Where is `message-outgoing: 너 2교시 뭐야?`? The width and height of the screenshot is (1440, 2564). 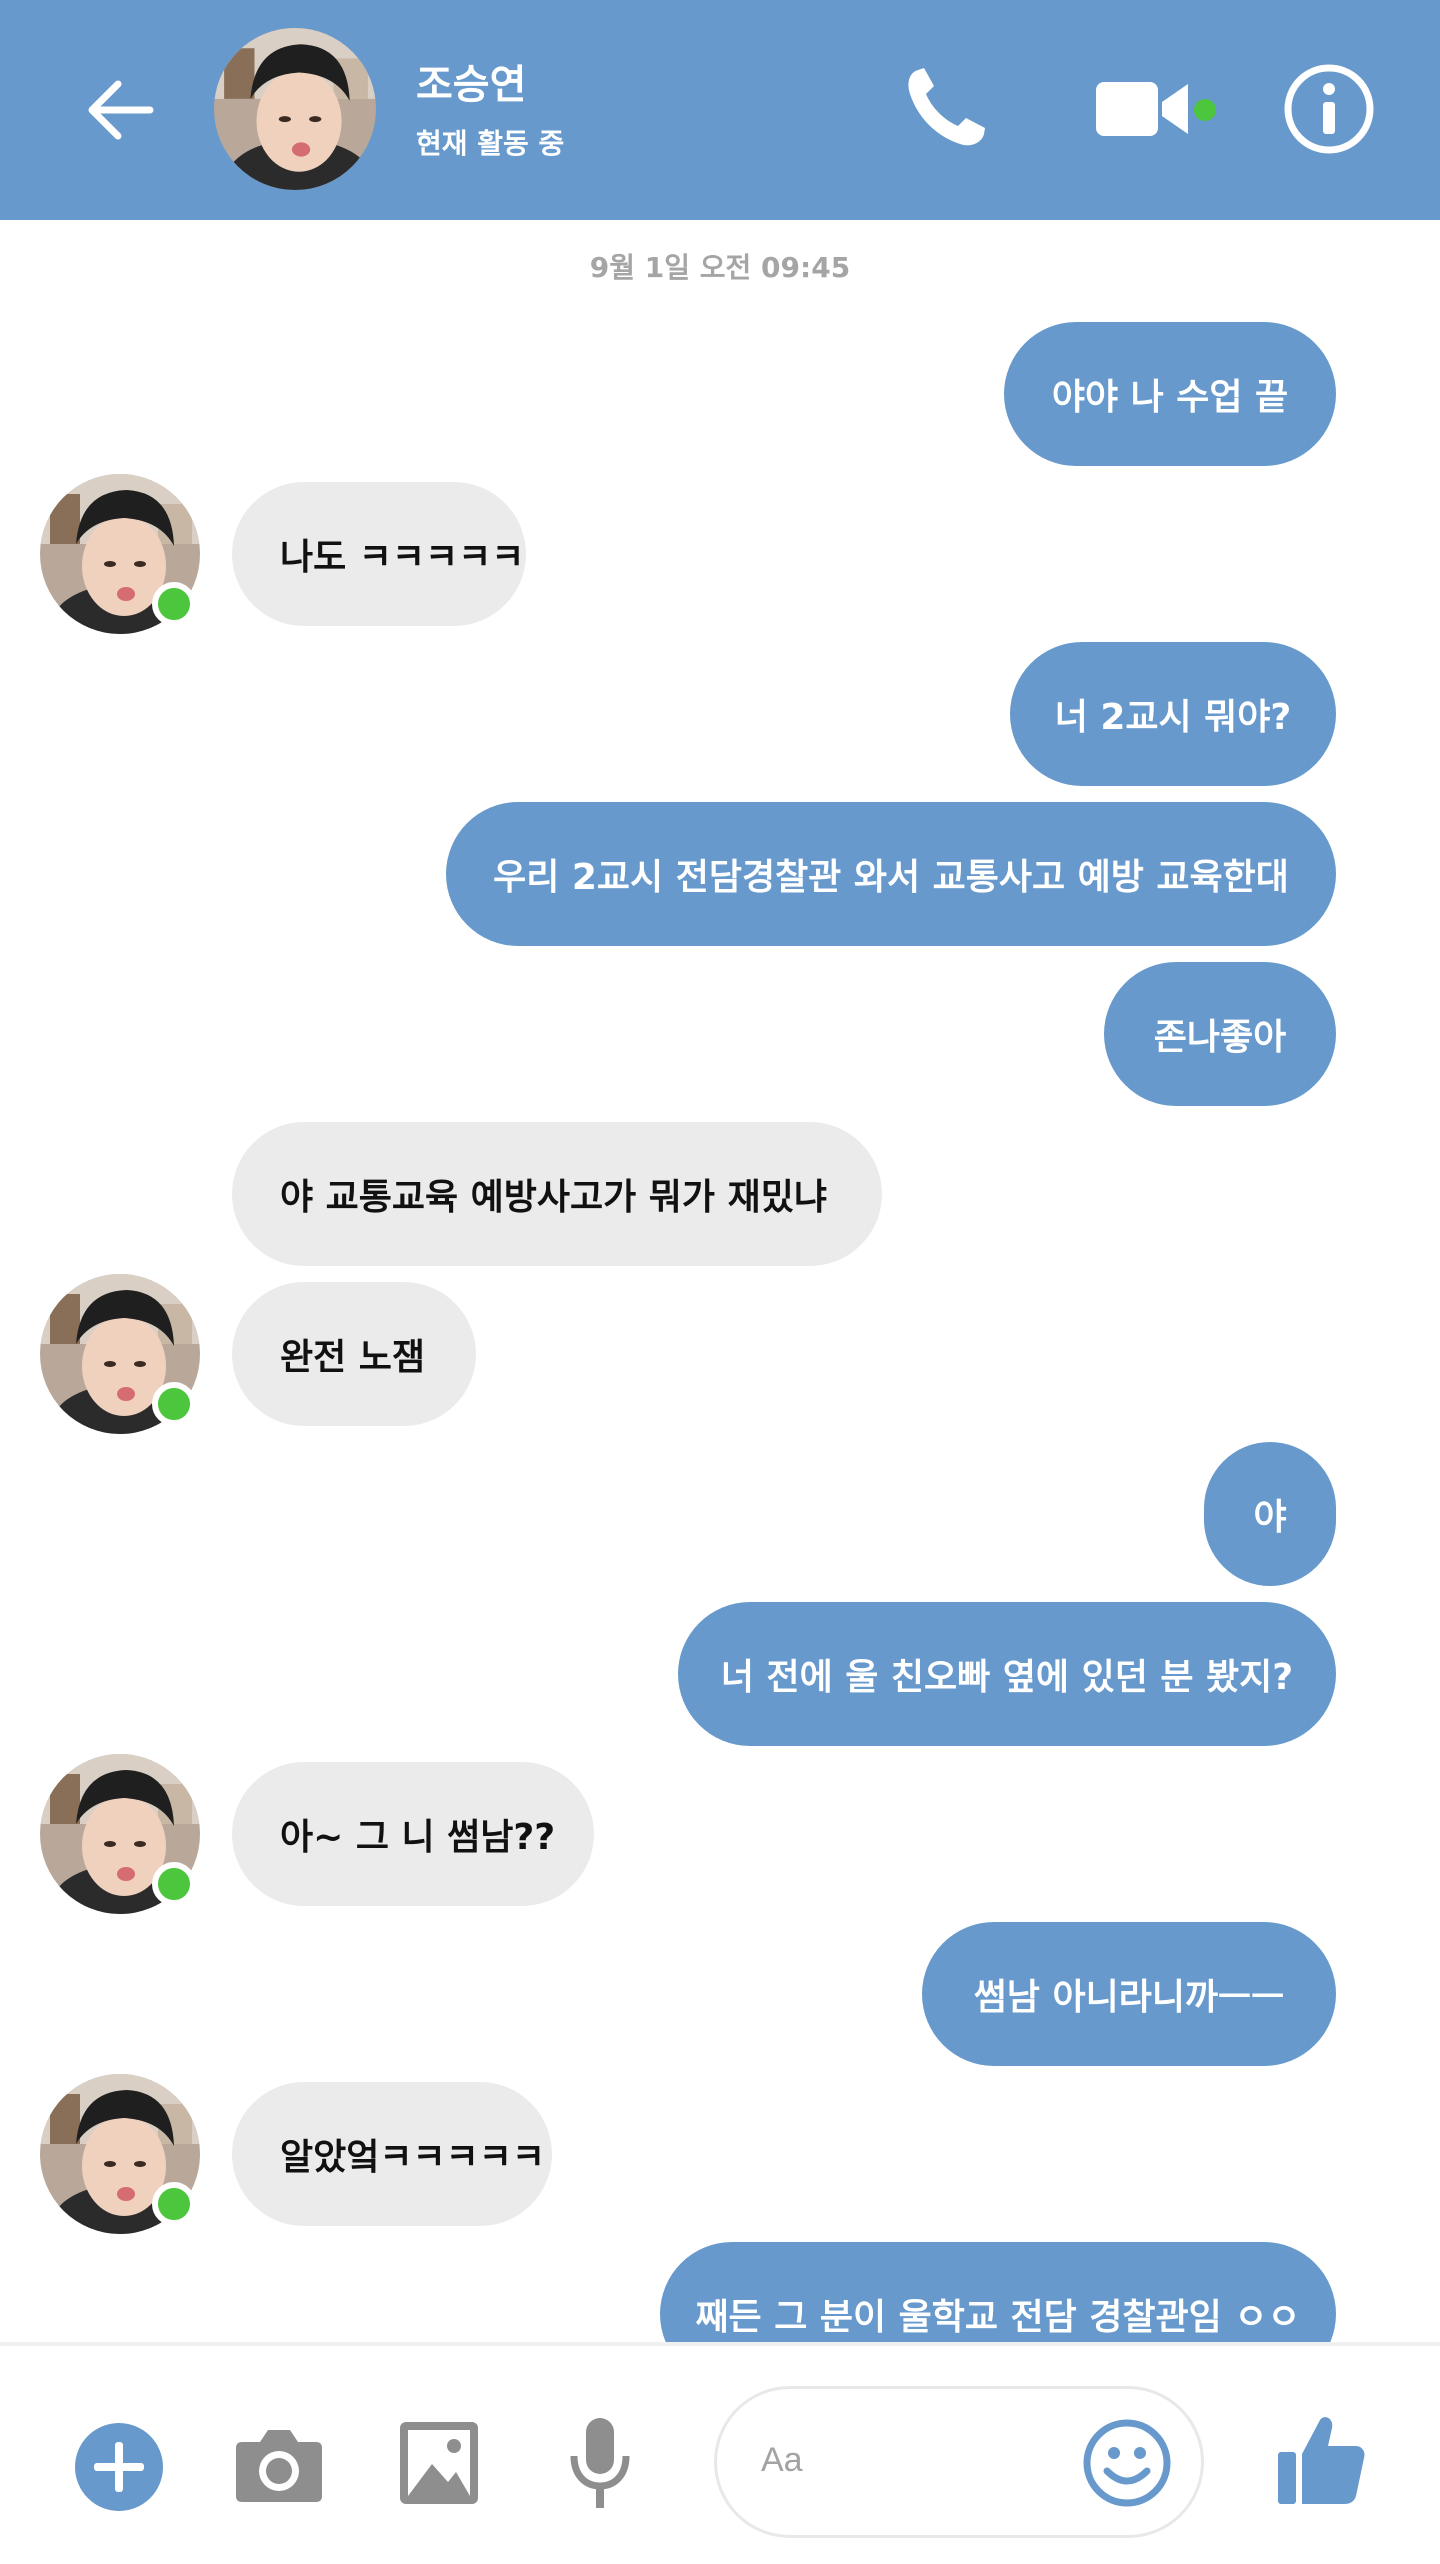
message-outgoing: 너 2교시 뭐야? is located at coordinates (1173, 714).